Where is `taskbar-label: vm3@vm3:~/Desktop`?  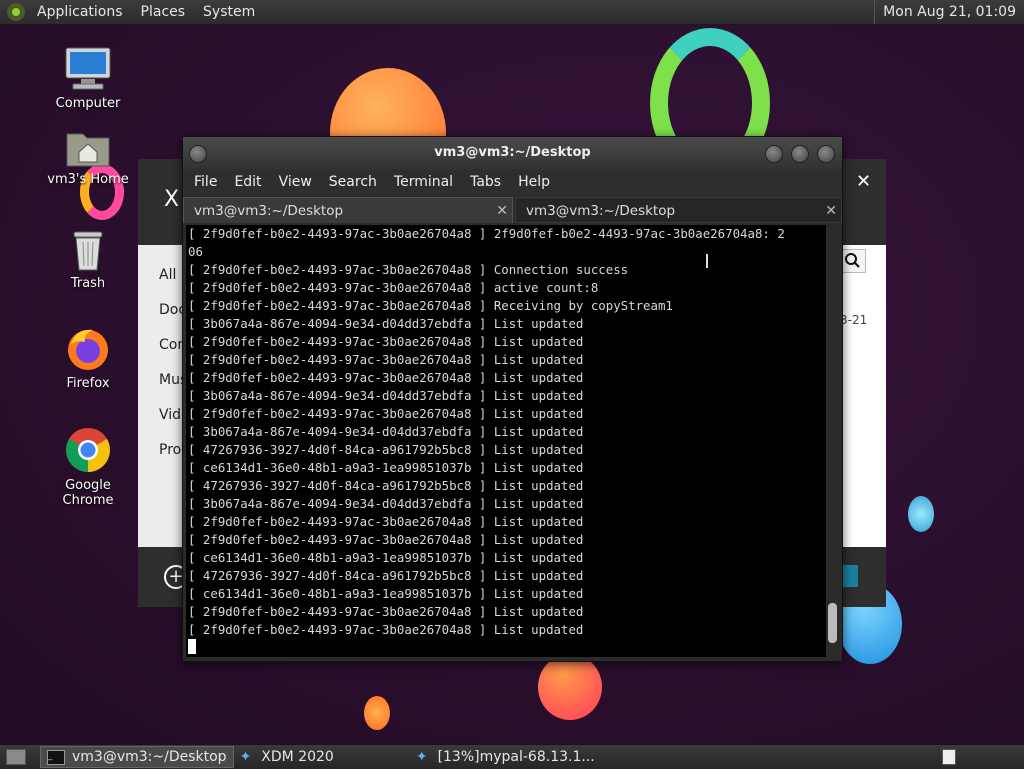 taskbar-label: vm3@vm3:~/Desktop is located at coordinates (149, 757).